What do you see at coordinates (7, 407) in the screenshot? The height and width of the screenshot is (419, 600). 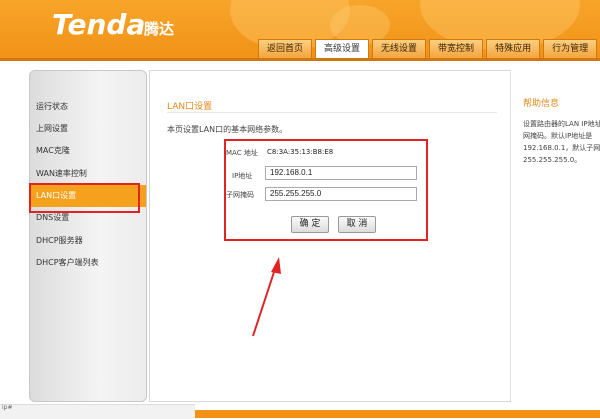 I see `status-bar-text: ip#` at bounding box center [7, 407].